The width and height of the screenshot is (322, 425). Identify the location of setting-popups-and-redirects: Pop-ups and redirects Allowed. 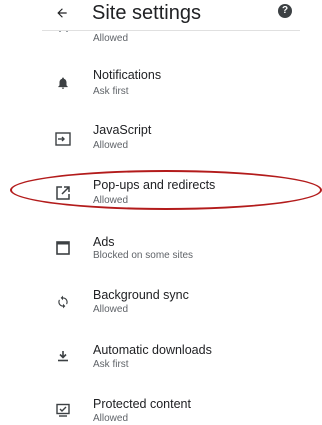
(161, 199).